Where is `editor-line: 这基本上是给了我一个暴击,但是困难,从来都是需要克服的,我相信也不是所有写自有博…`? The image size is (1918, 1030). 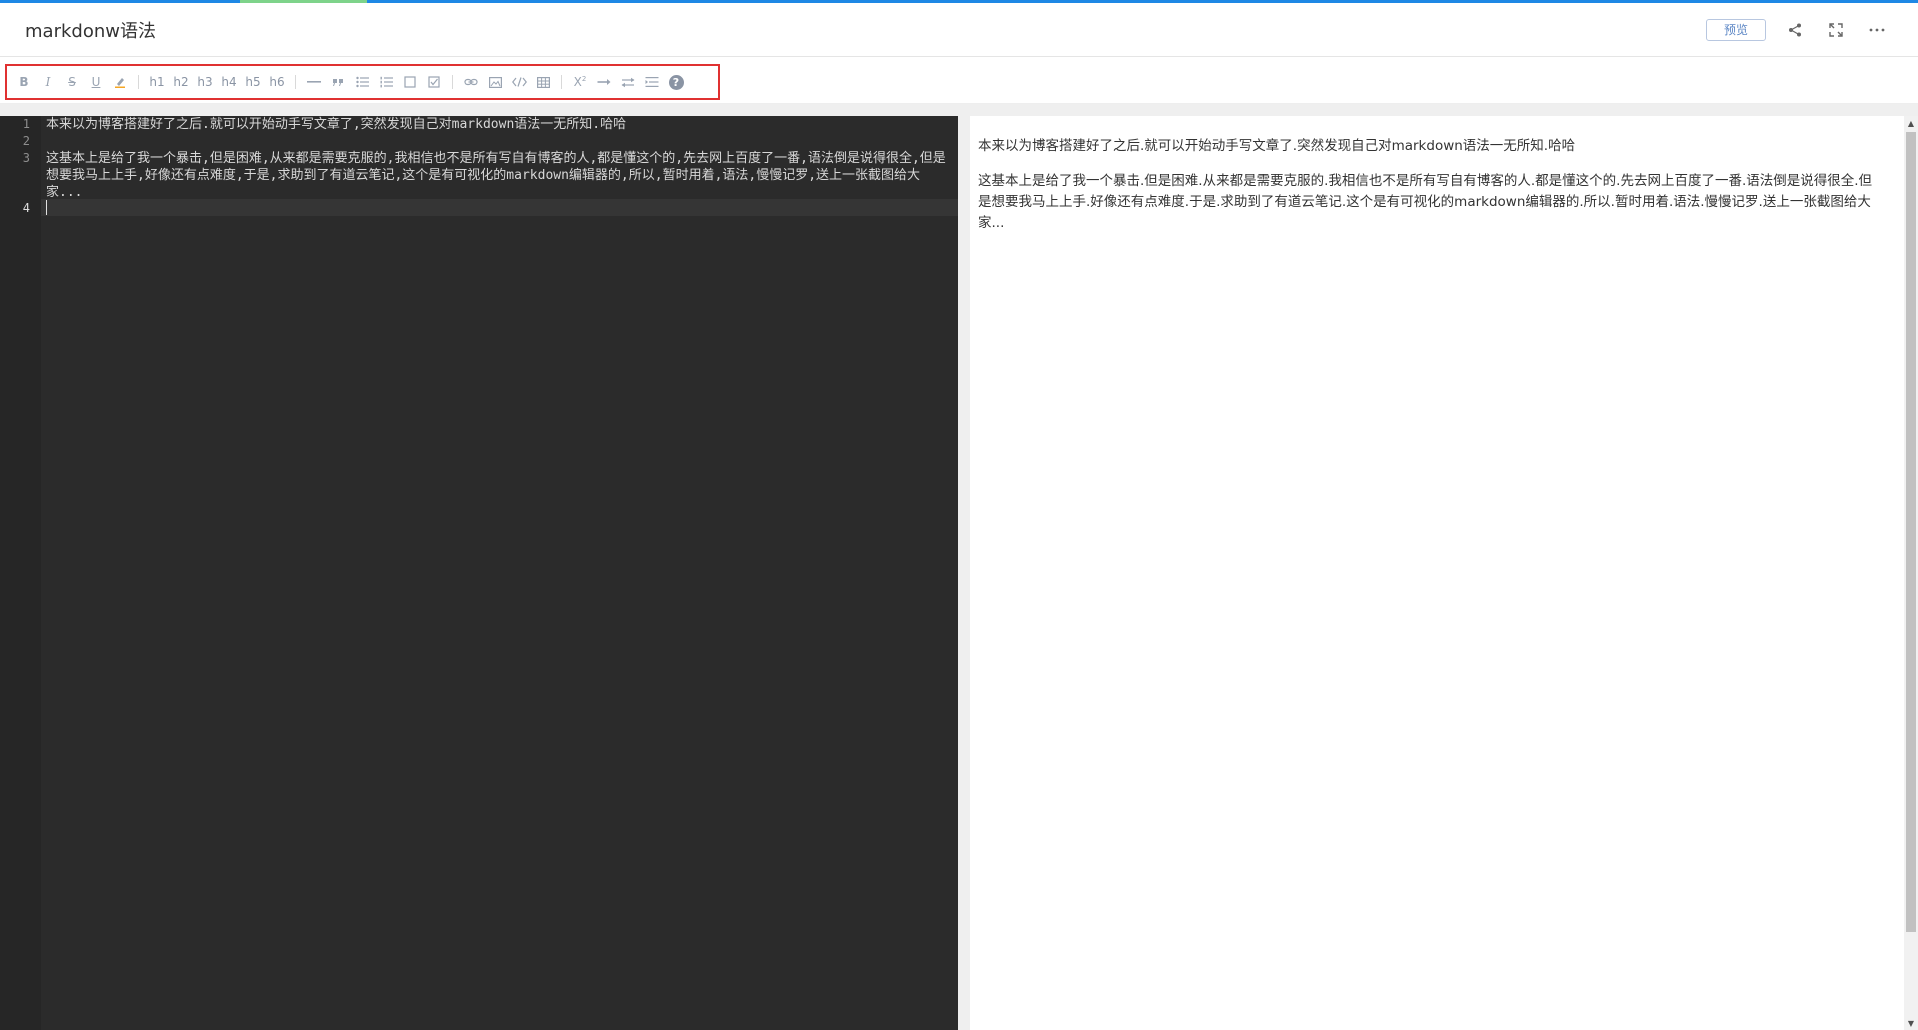
editor-line: 这基本上是给了我一个暴击,但是困难,从来都是需要克服的,我相信也不是所有写自有博… is located at coordinates (500, 175).